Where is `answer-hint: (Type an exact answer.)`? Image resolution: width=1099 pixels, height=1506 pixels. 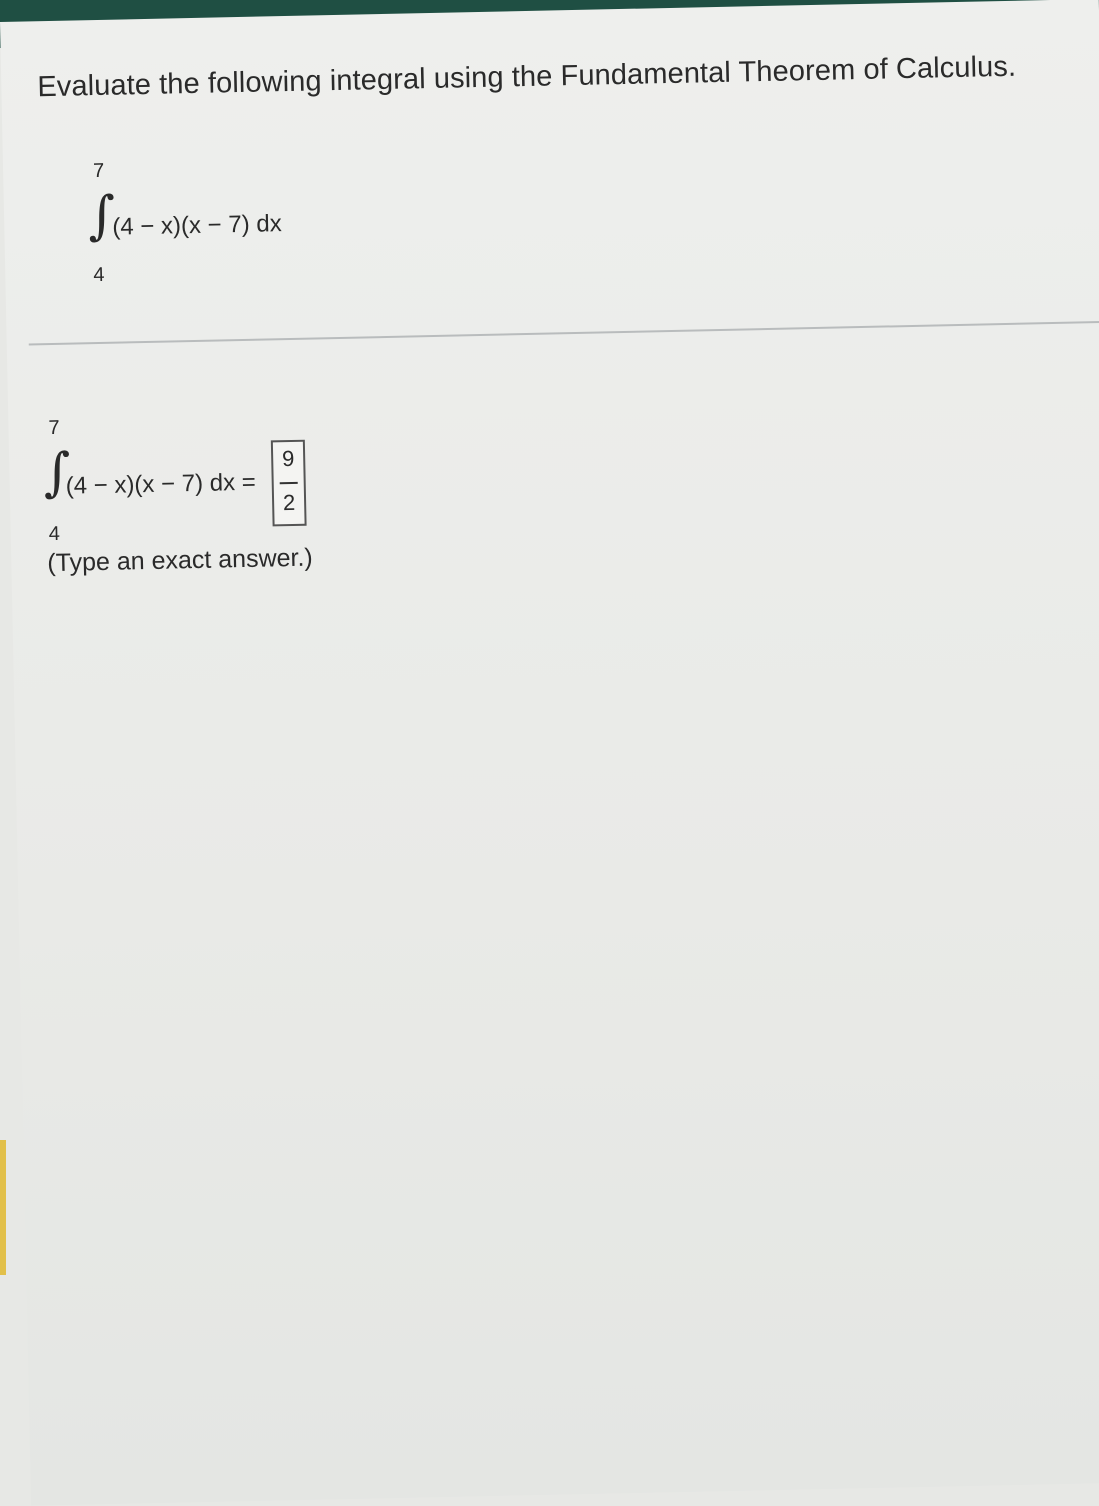 answer-hint: (Type an exact answer.) is located at coordinates (180, 560).